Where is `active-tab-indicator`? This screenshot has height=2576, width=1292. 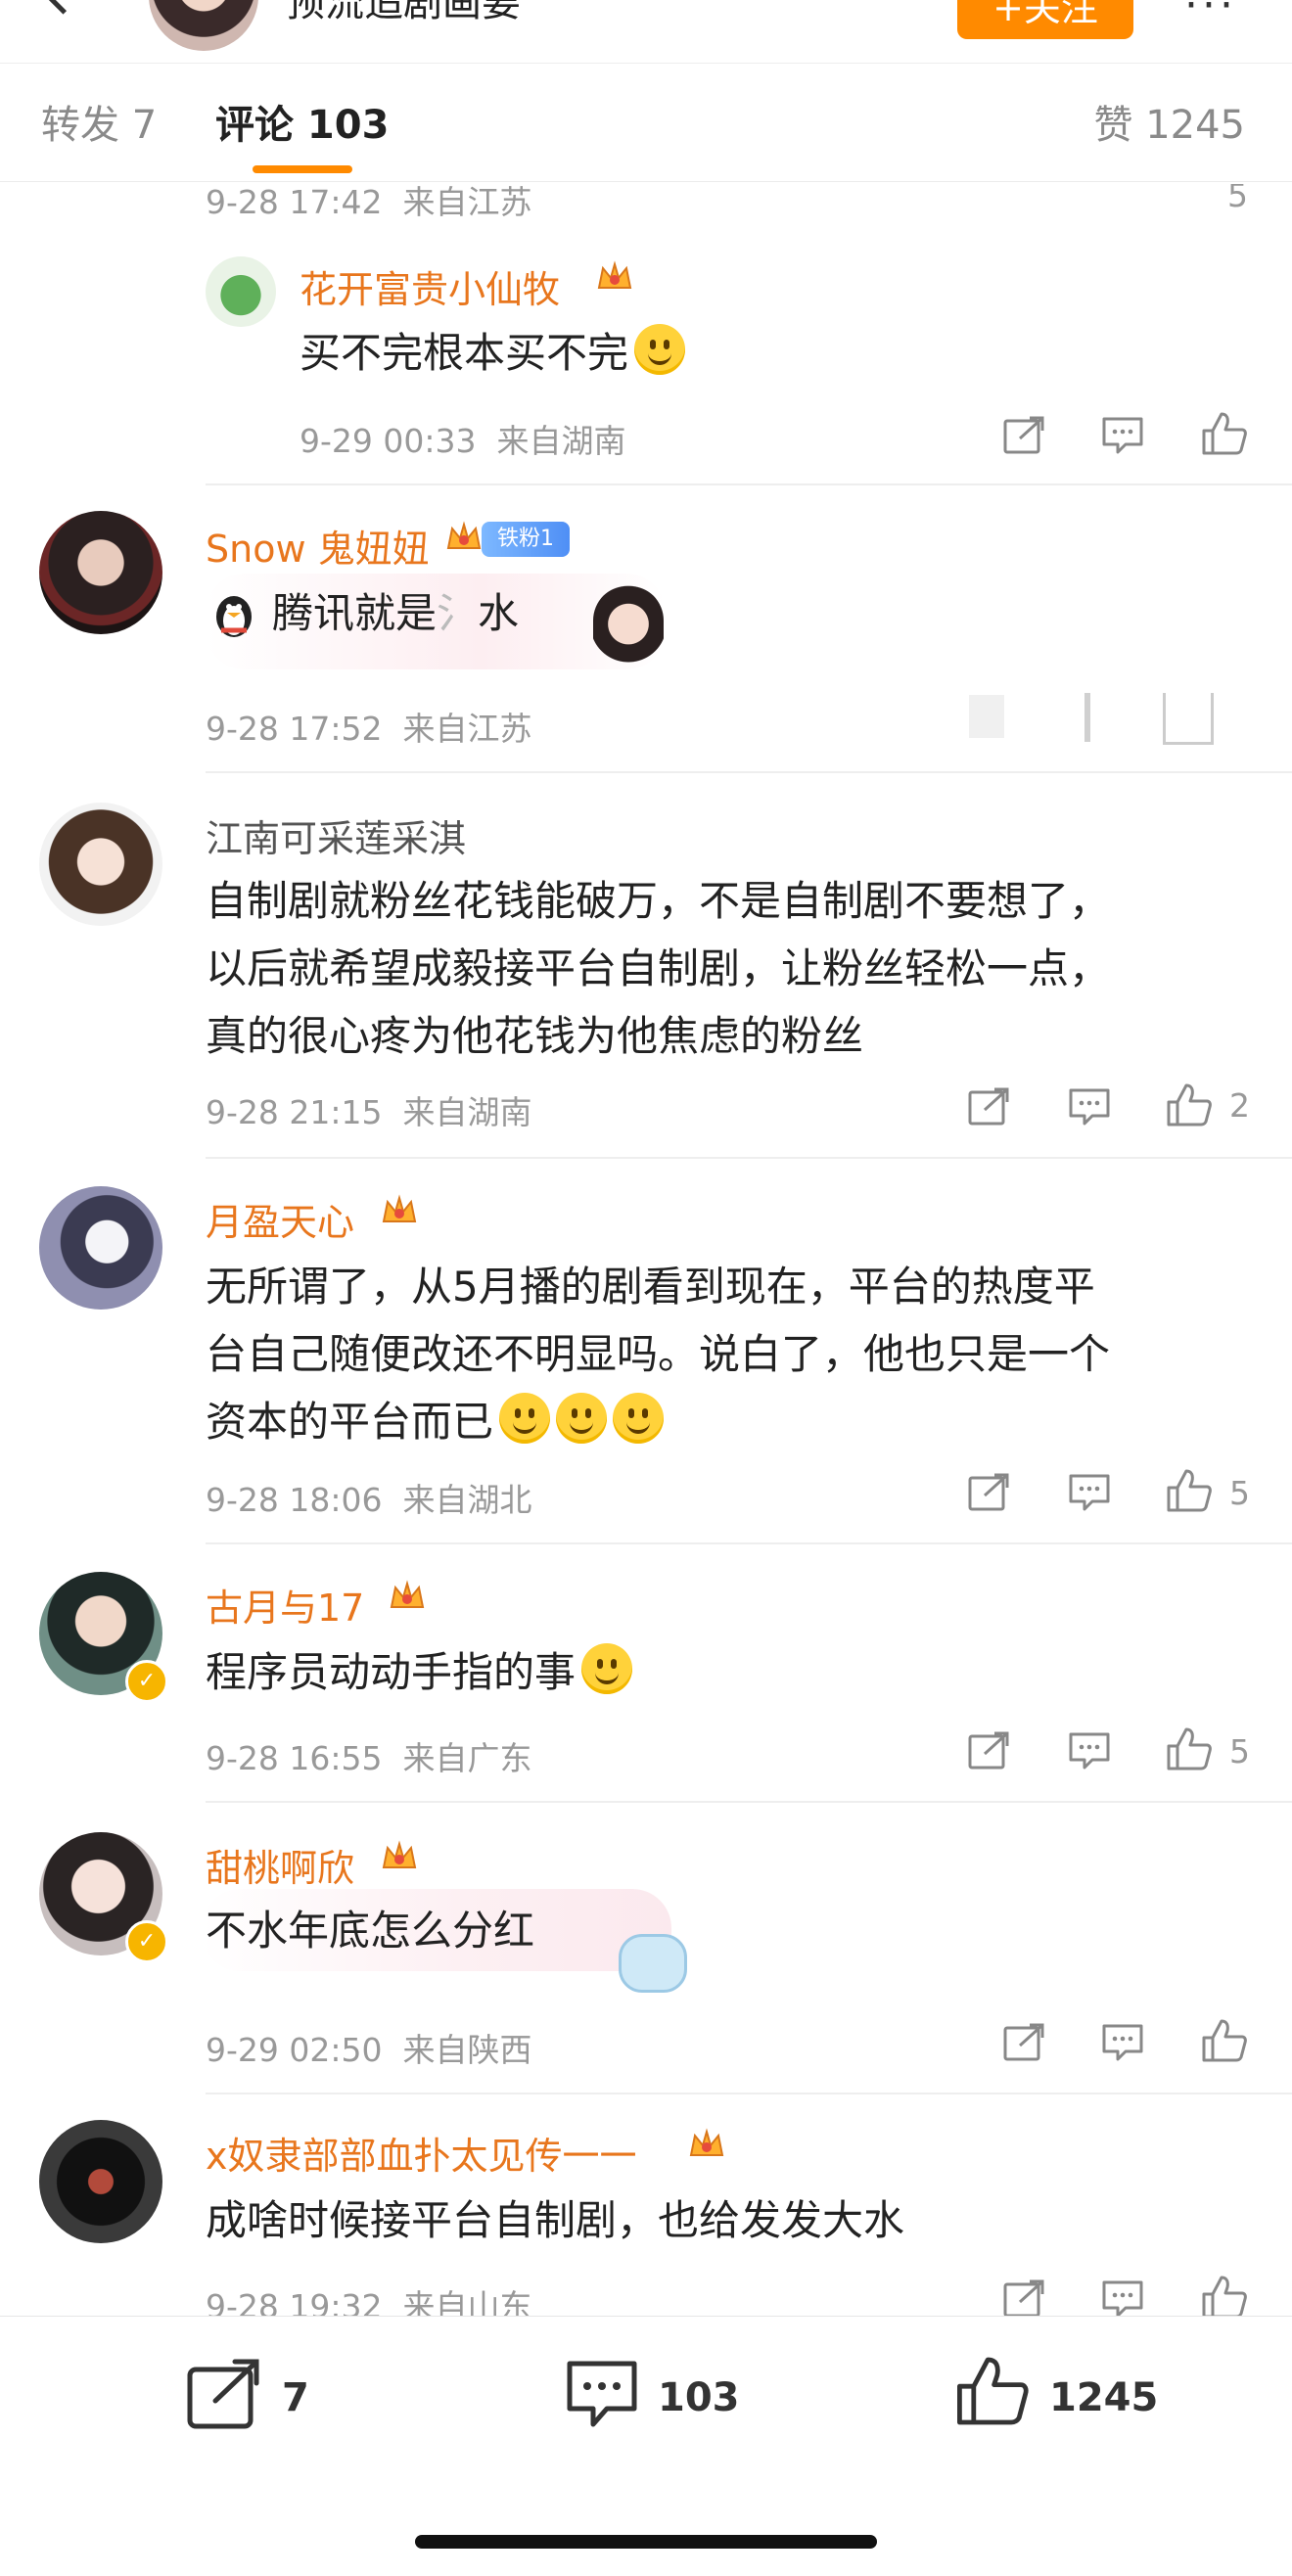
active-tab-indicator is located at coordinates (302, 169).